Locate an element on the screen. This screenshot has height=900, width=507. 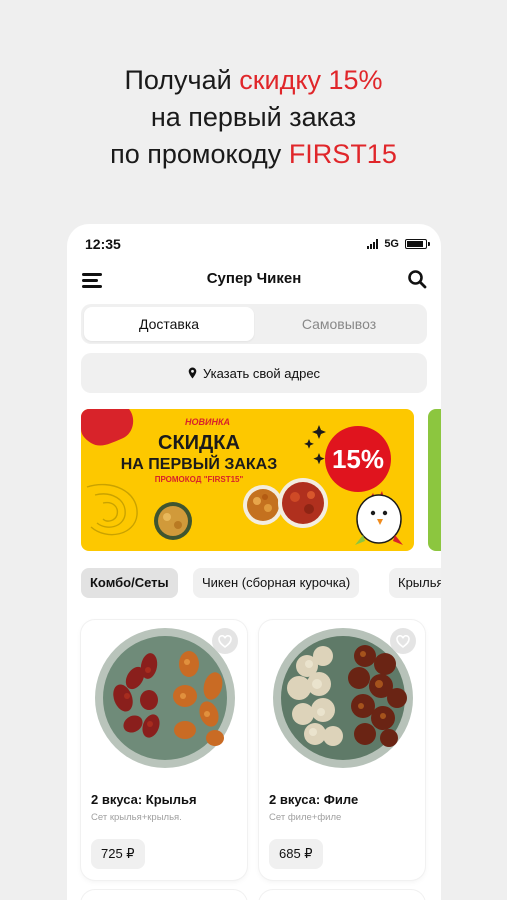
category-chip-wings: Крылья is located at coordinates (415, 583).